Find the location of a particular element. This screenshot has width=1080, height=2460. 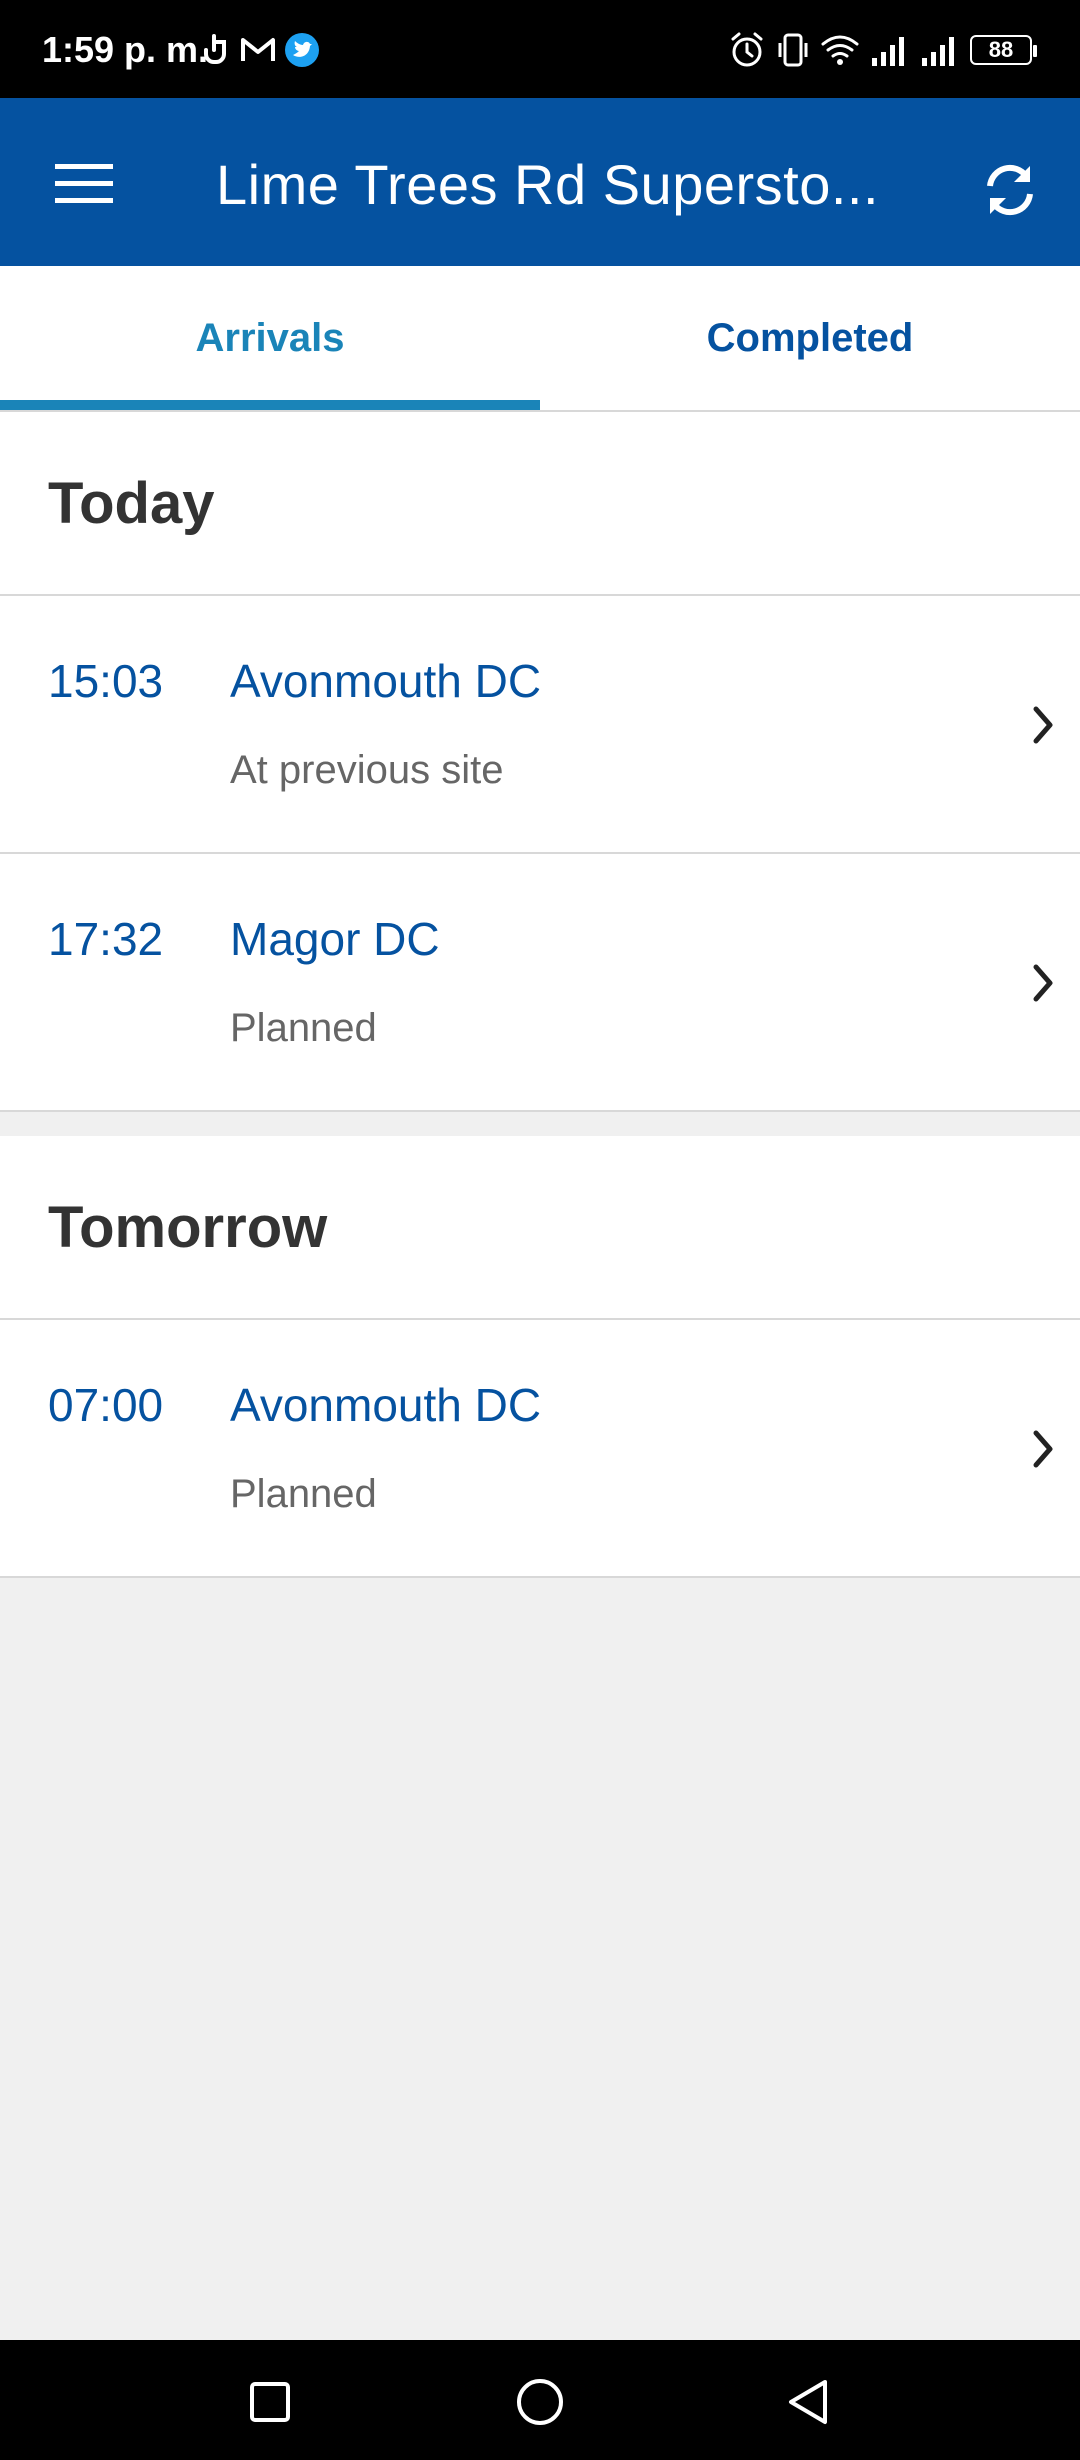

tab-bar: Arrivals Completed is located at coordinates (540, 339).